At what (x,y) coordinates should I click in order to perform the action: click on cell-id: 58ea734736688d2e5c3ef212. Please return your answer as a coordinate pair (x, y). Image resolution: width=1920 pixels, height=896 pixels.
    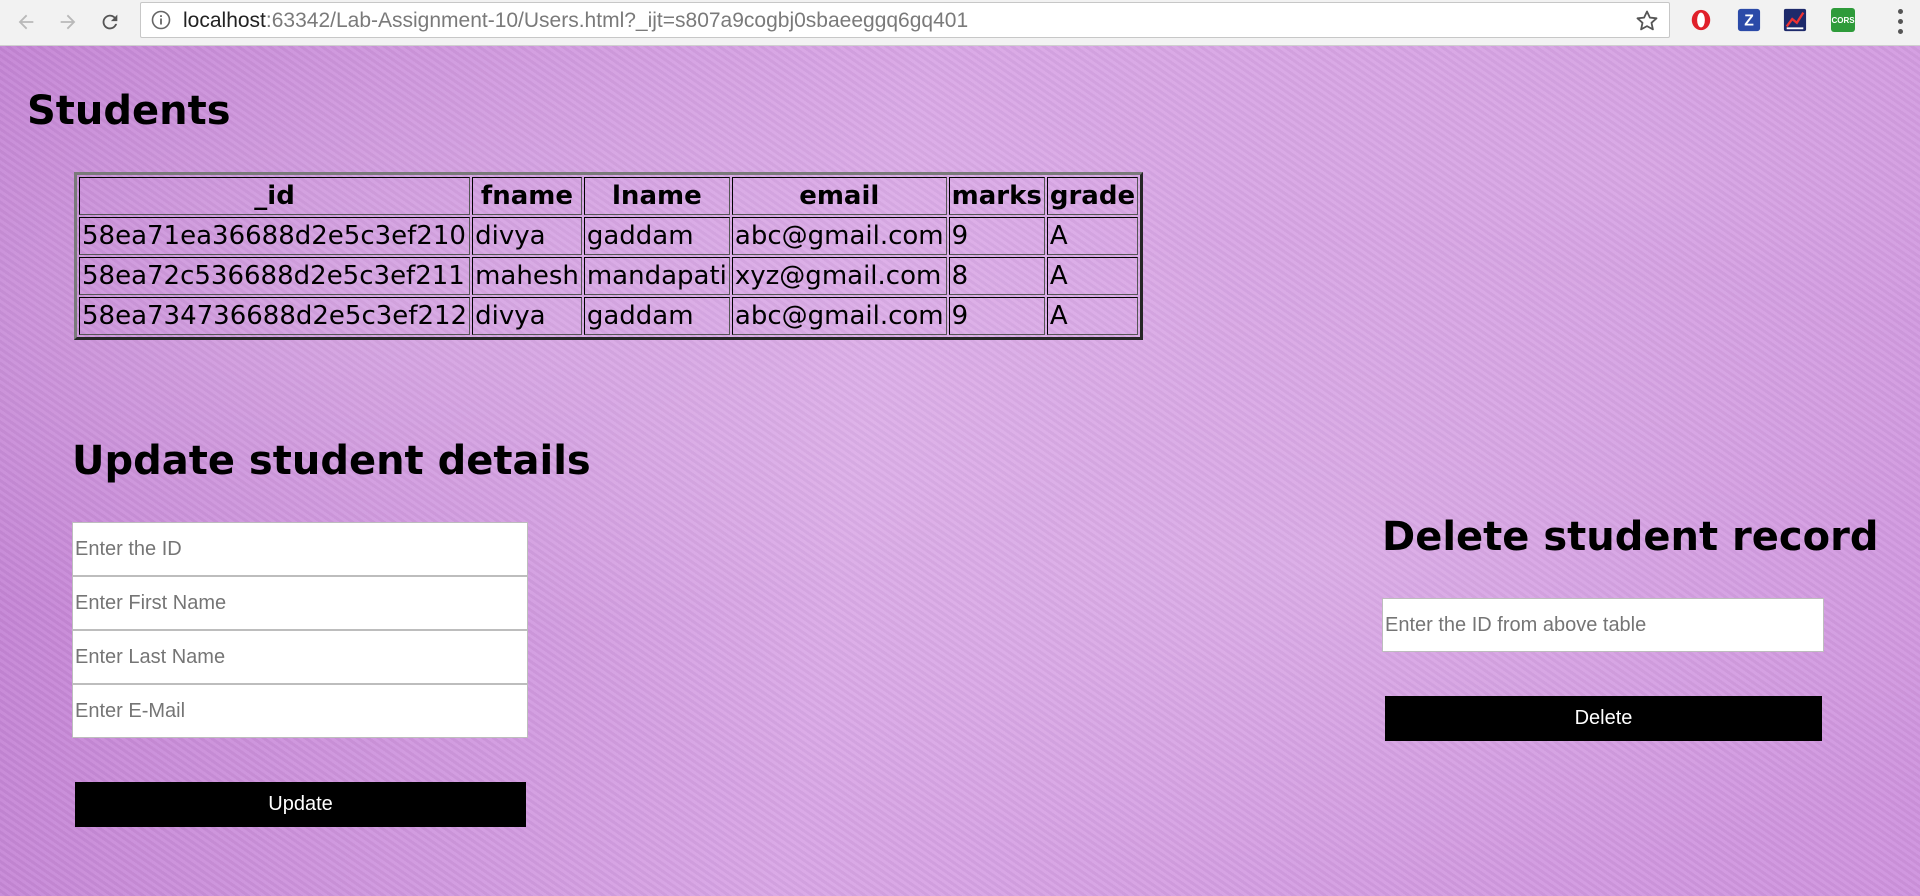
    Looking at the image, I should click on (275, 316).